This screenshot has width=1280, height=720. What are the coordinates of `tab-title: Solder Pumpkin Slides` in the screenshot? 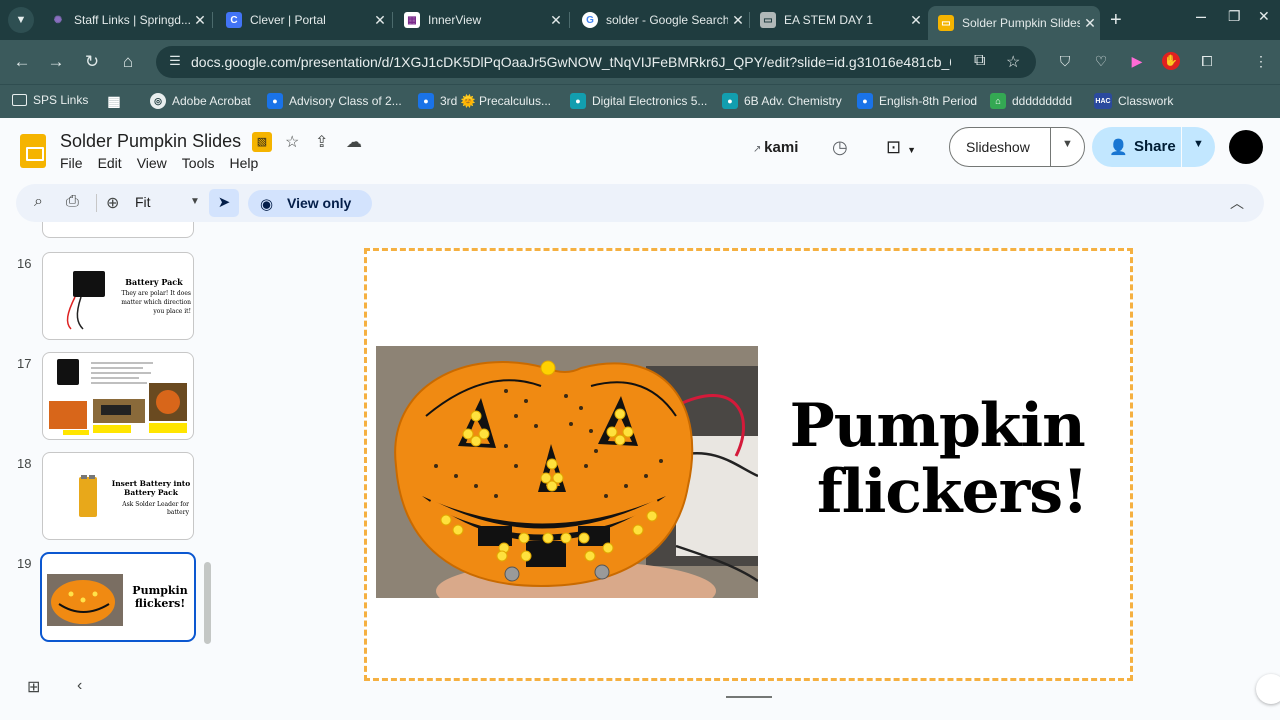 It's located at (1021, 23).